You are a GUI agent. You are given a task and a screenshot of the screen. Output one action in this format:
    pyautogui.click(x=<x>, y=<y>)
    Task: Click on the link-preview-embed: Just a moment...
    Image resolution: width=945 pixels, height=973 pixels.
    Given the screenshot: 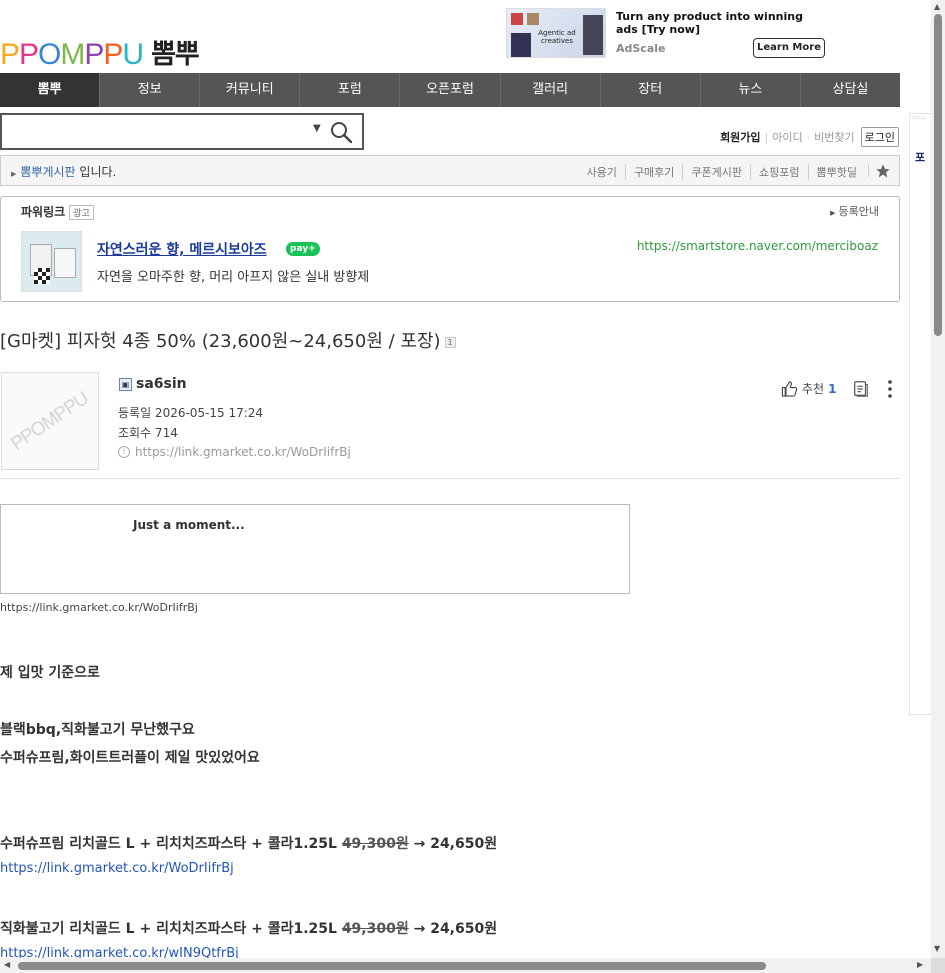 What is the action you would take?
    pyautogui.click(x=315, y=549)
    